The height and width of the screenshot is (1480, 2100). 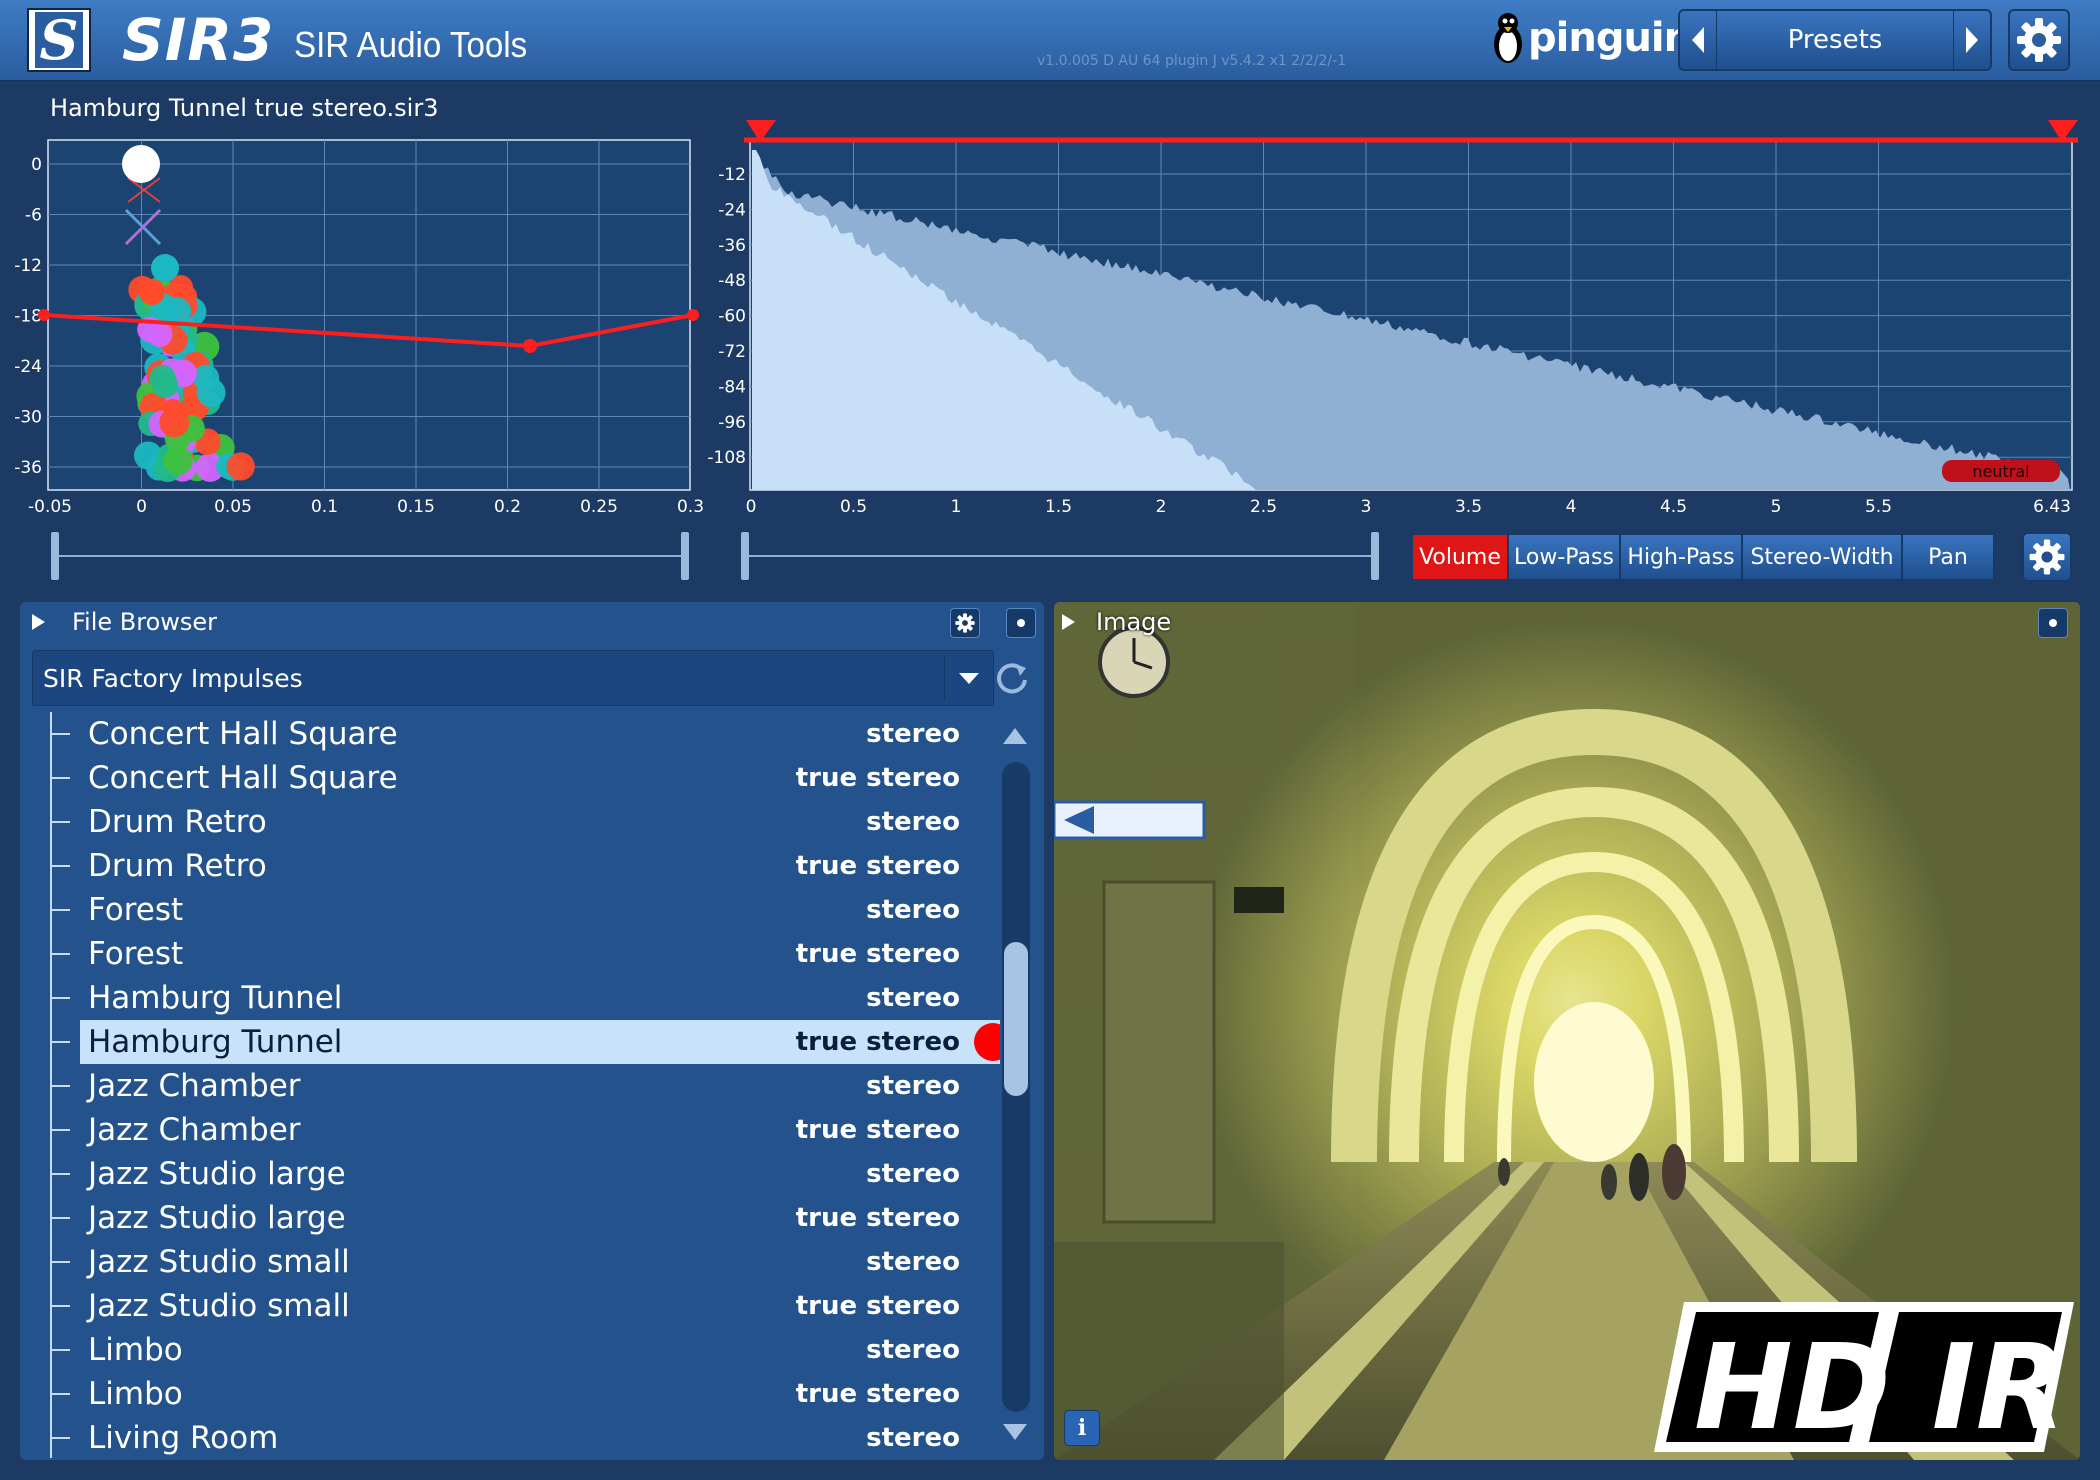 What do you see at coordinates (136, 910) in the screenshot?
I see `impulse-name: Forest` at bounding box center [136, 910].